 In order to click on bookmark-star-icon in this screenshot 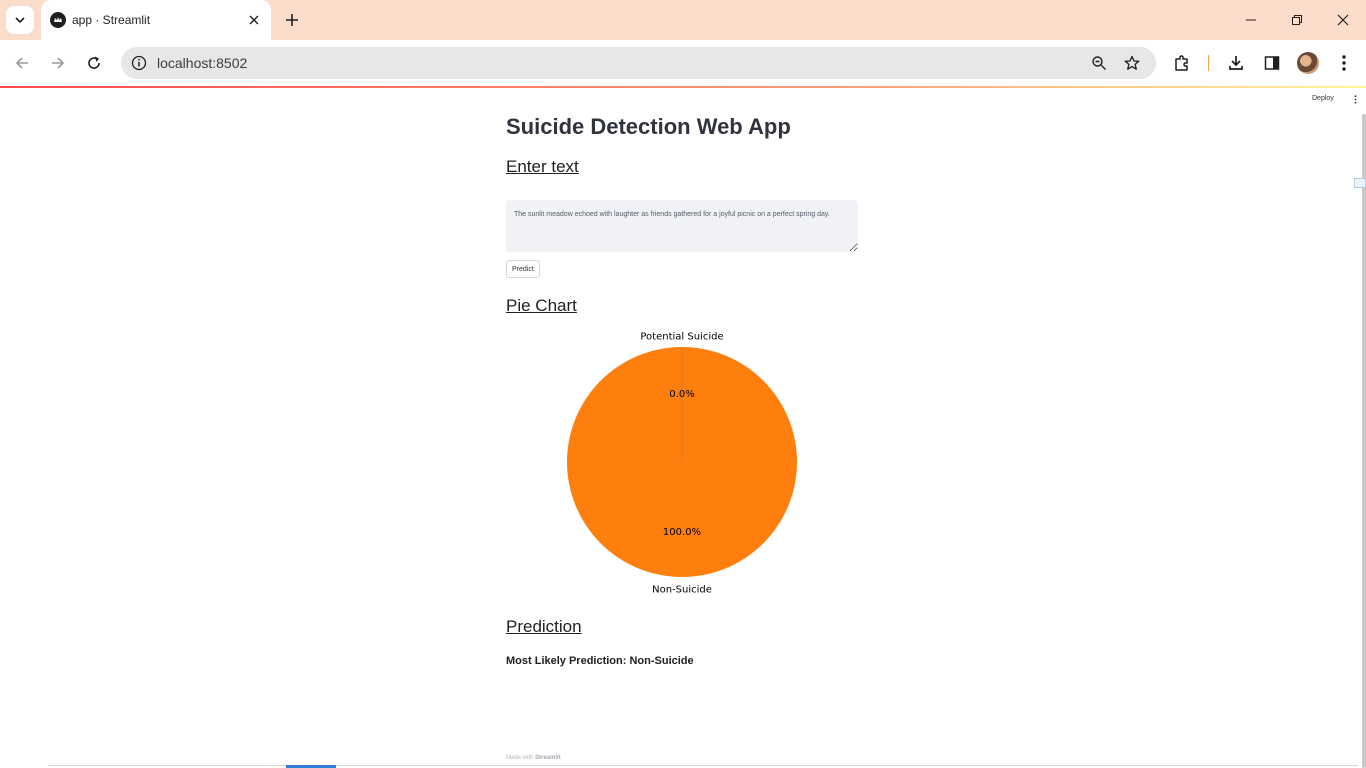, I will do `click(1132, 63)`.